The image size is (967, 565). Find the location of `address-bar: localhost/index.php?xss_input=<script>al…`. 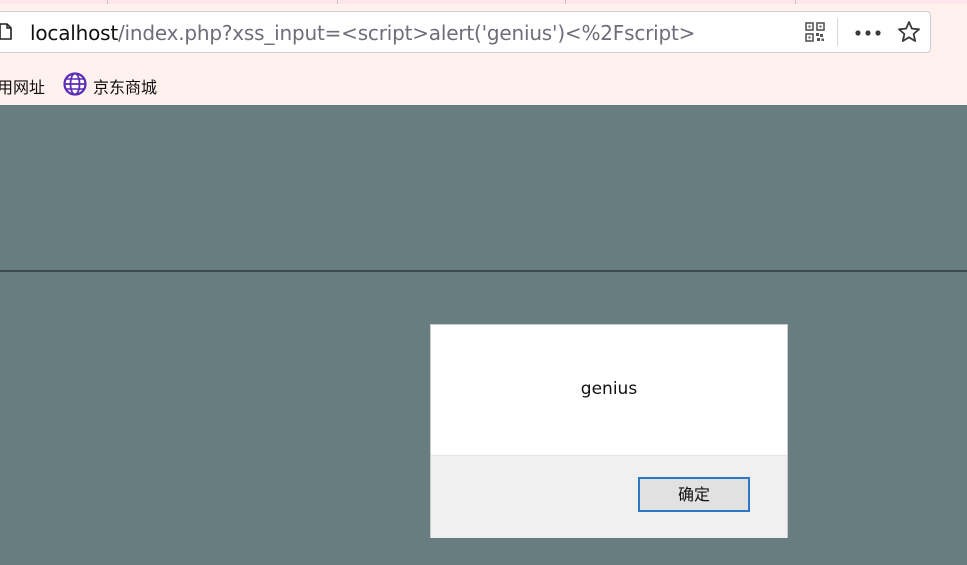

address-bar: localhost/index.php?xss_input=<script>al… is located at coordinates (465, 32).